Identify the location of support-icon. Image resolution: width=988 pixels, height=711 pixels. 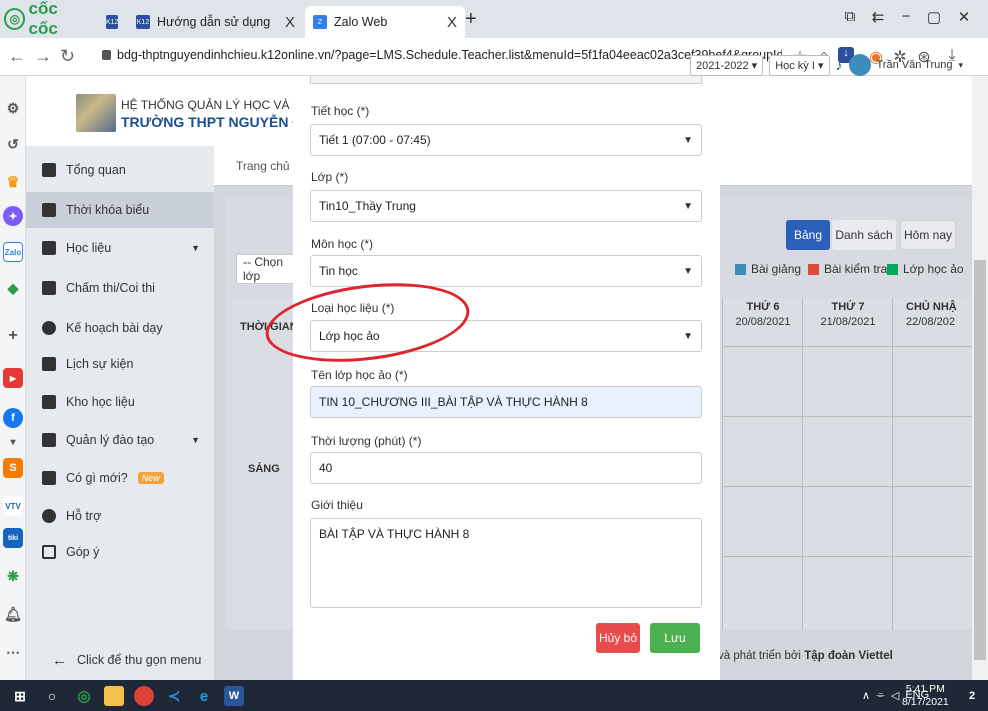
(49, 516).